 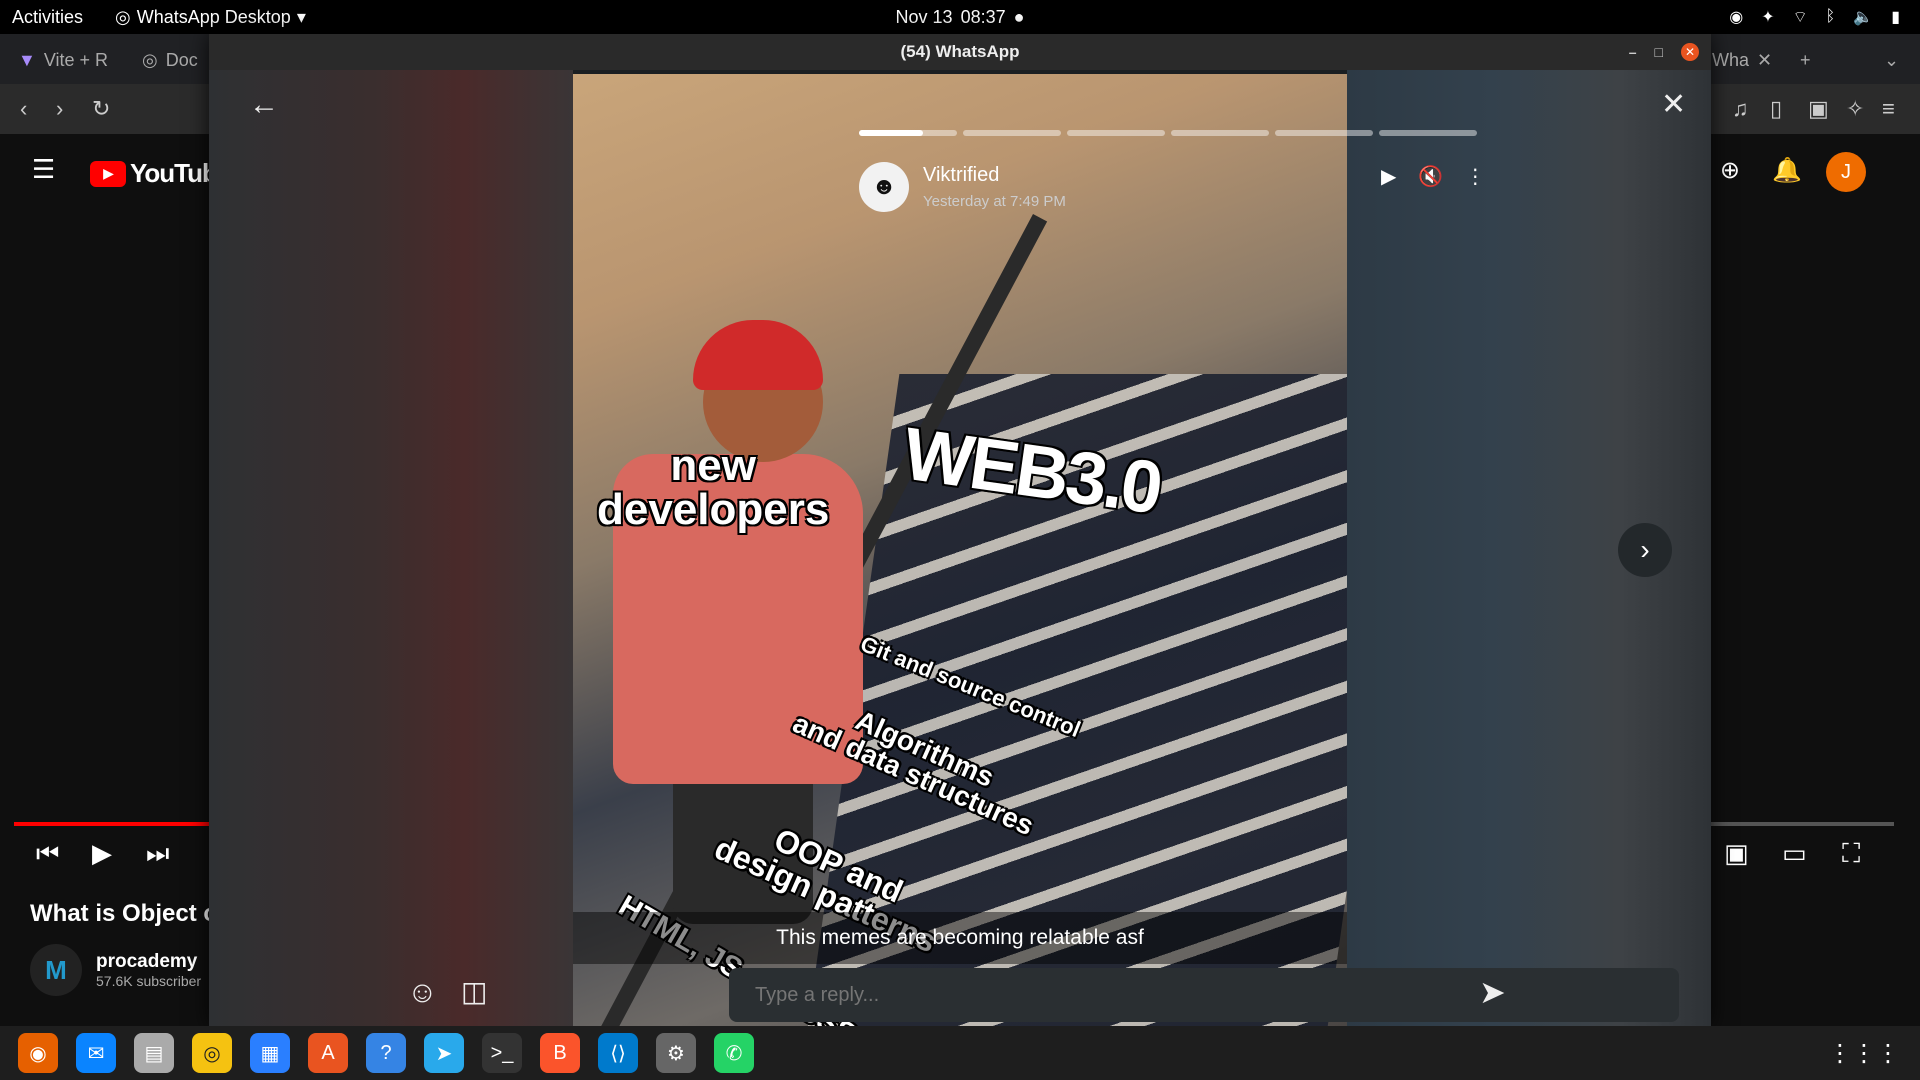 What do you see at coordinates (1800, 17) in the screenshot?
I see `wifi-icon: ⌔` at bounding box center [1800, 17].